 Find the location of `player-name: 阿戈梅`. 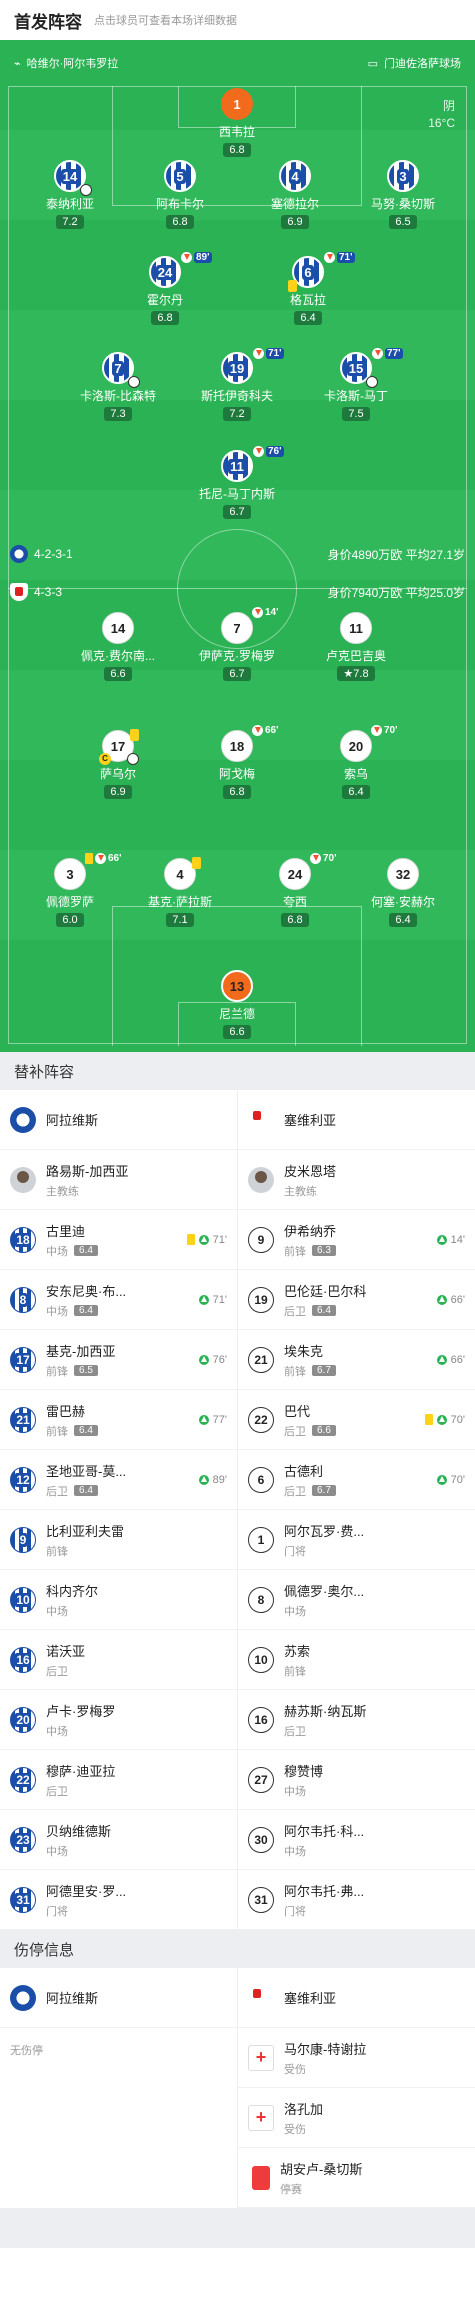

player-name: 阿戈梅 is located at coordinates (236, 774).